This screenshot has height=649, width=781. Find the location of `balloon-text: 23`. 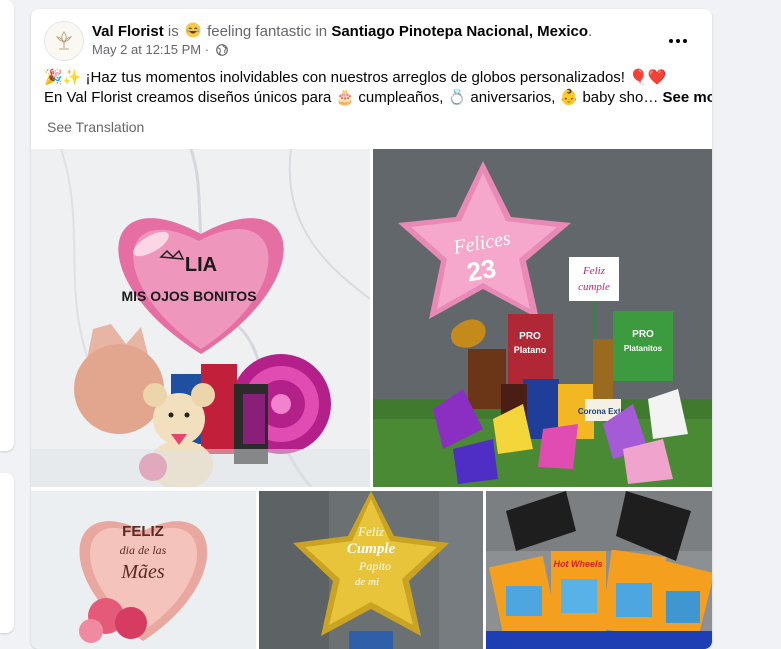

balloon-text: 23 is located at coordinates (482, 270).